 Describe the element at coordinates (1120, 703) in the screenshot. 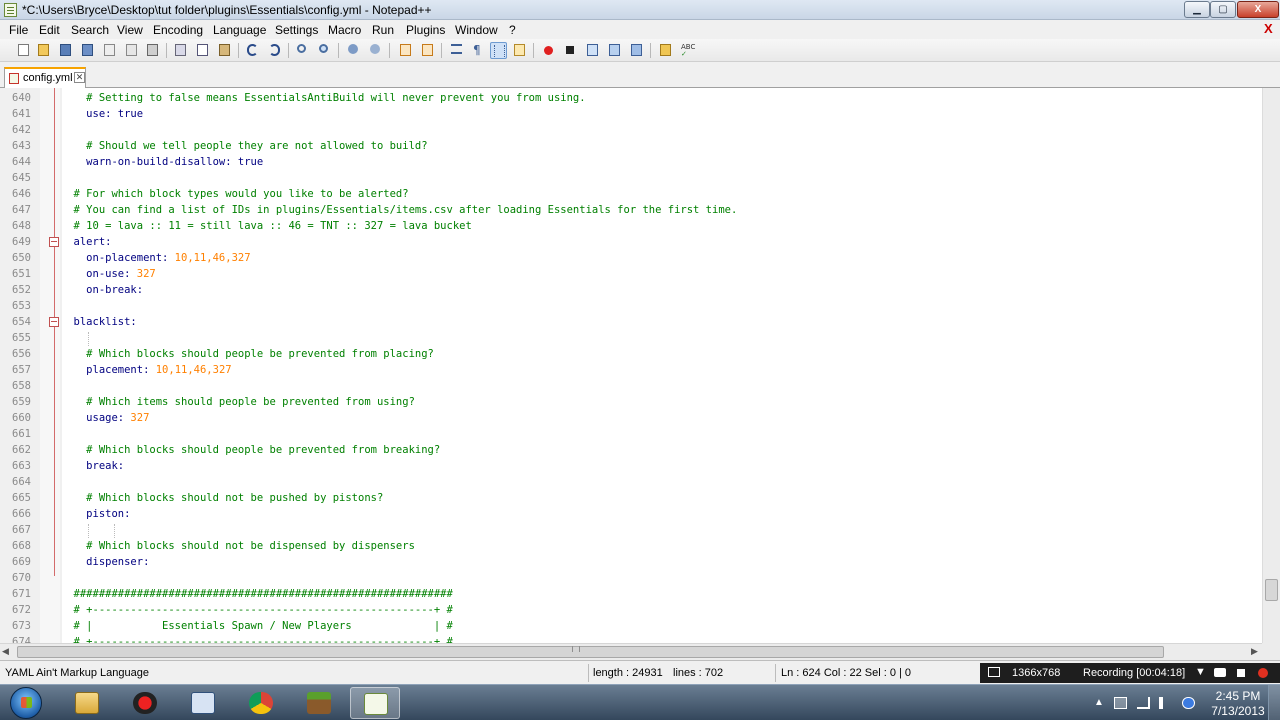

I see `usb-device-icon` at that location.